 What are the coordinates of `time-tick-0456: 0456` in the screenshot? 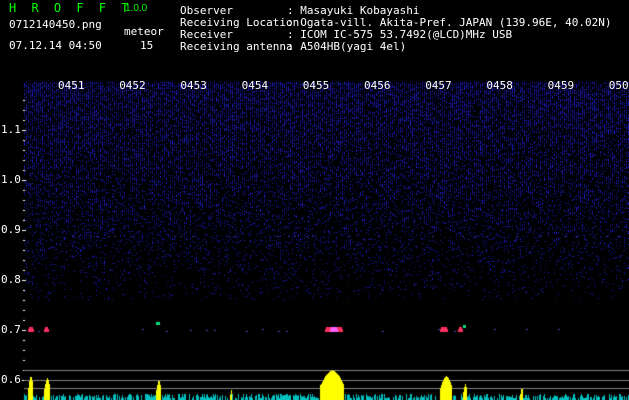 It's located at (377, 85).